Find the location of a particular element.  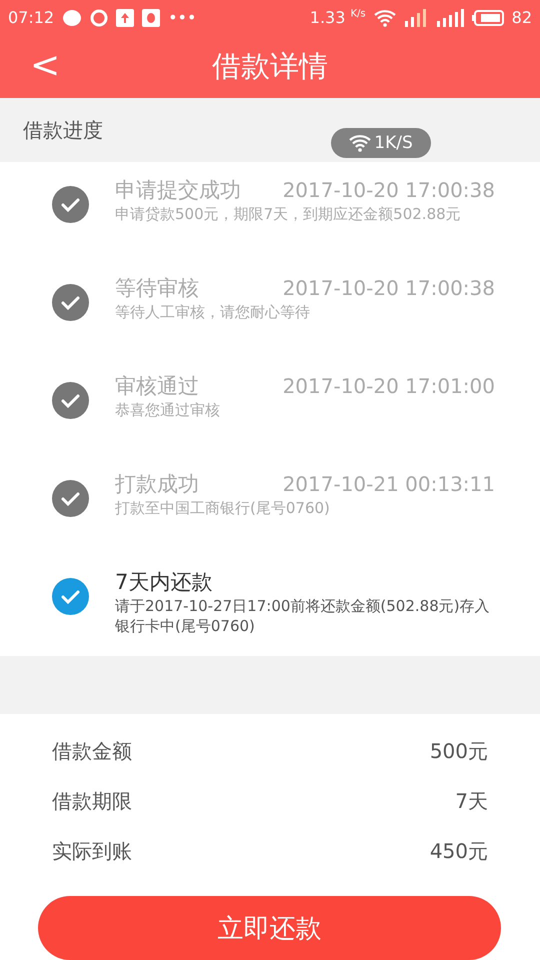

step-title: 等待审核 is located at coordinates (157, 288).